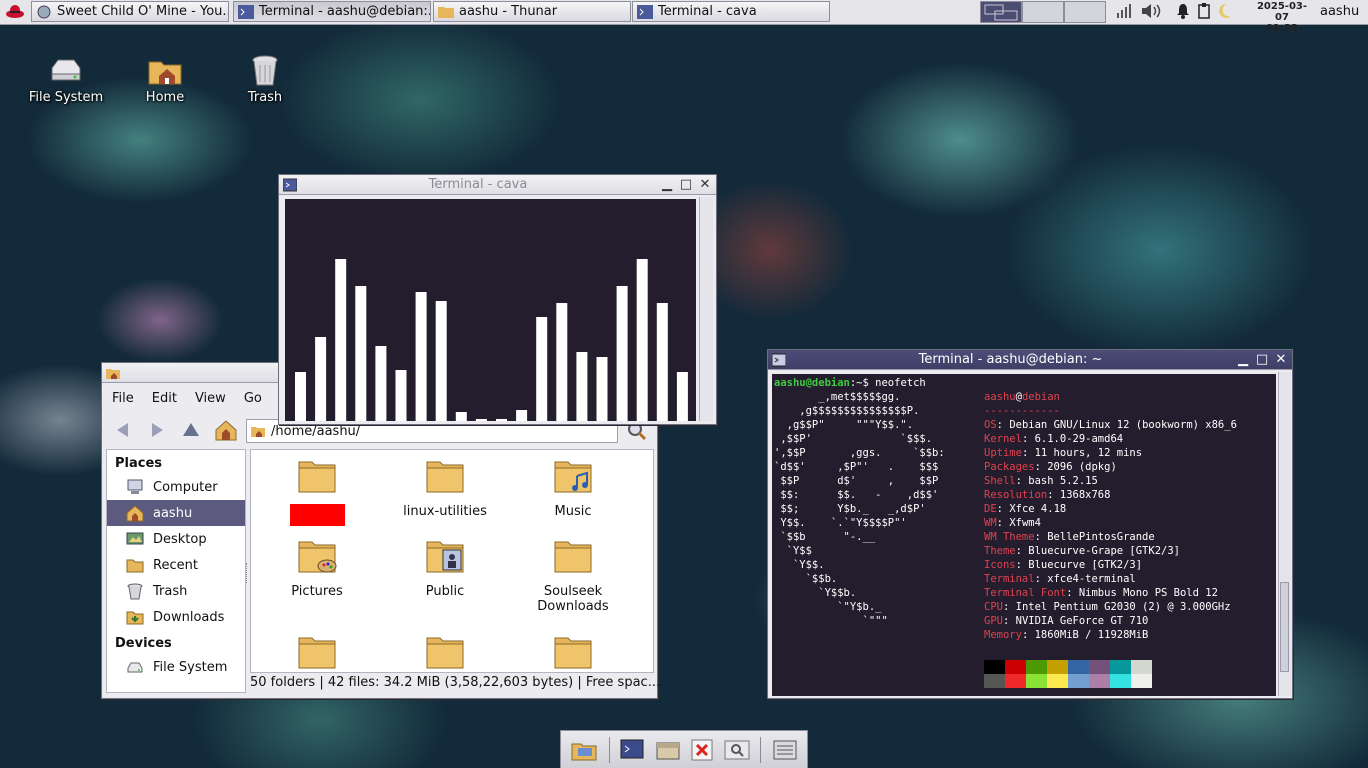  Describe the element at coordinates (165, 78) in the screenshot. I see `desktop-icon-home: Home` at that location.